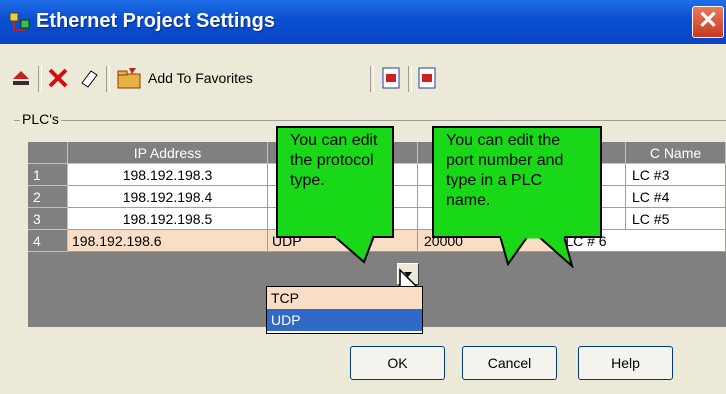 The image size is (726, 394). I want to click on eraser-button, so click(89, 78).